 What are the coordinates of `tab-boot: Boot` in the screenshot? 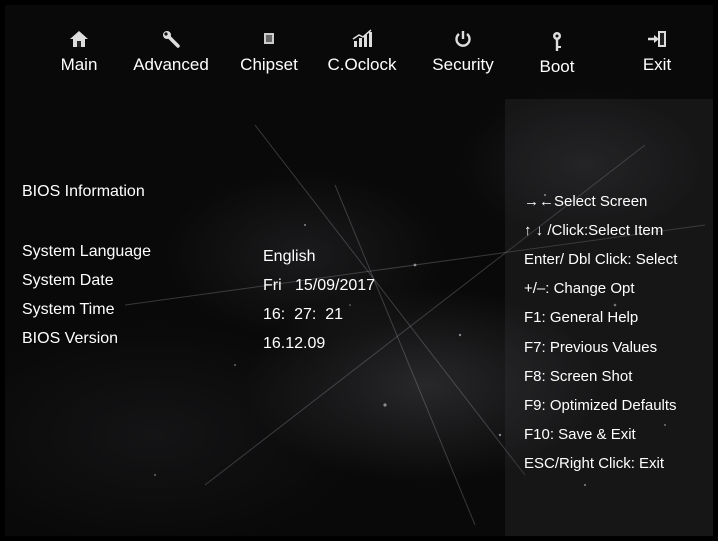 It's located at (557, 54).